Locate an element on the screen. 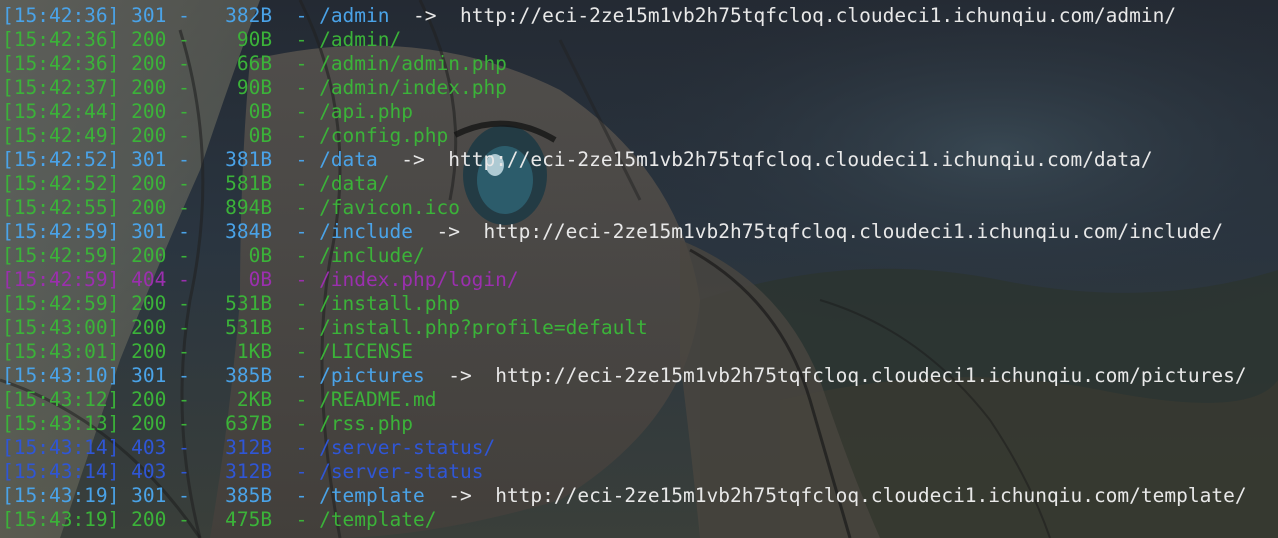  request-path: /pictures is located at coordinates (372, 375).